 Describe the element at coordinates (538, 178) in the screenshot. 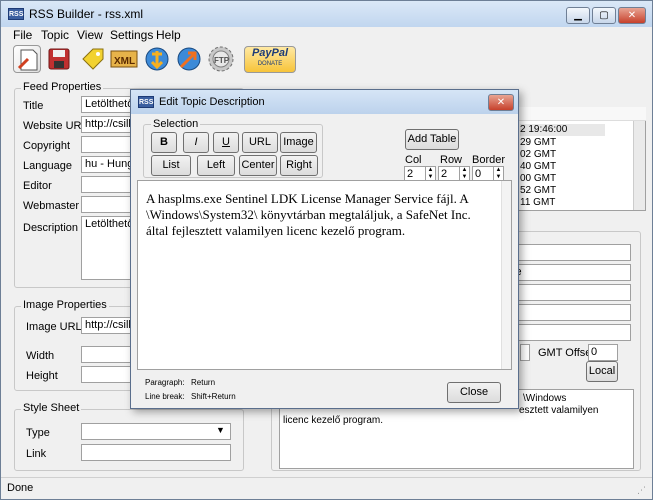

I see `date-item: 00 GMT` at that location.